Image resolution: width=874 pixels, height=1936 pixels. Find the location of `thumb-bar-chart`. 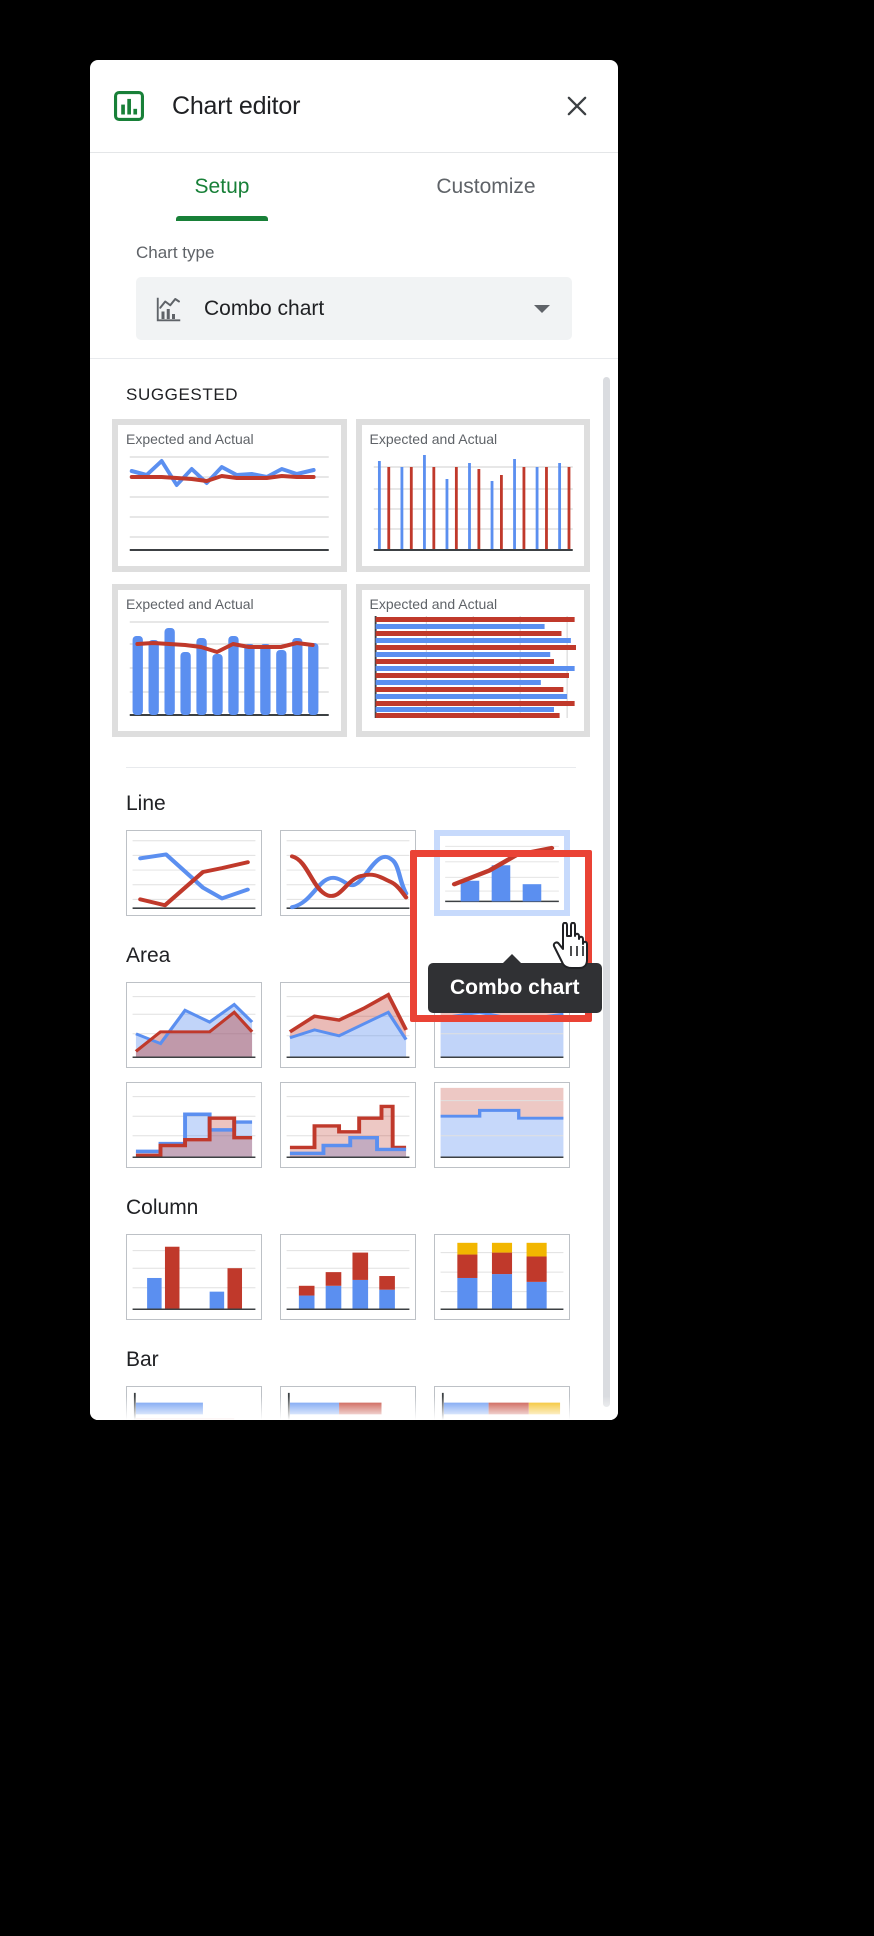

thumb-bar-chart is located at coordinates (194, 1403).